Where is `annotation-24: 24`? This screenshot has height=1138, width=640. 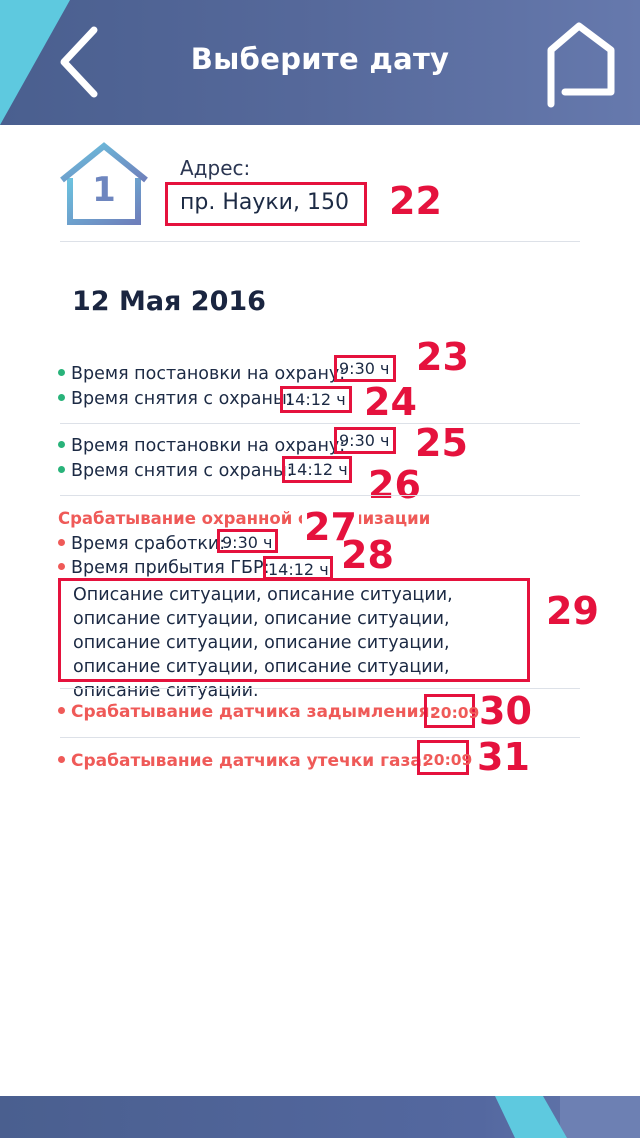 annotation-24: 24 is located at coordinates (390, 402).